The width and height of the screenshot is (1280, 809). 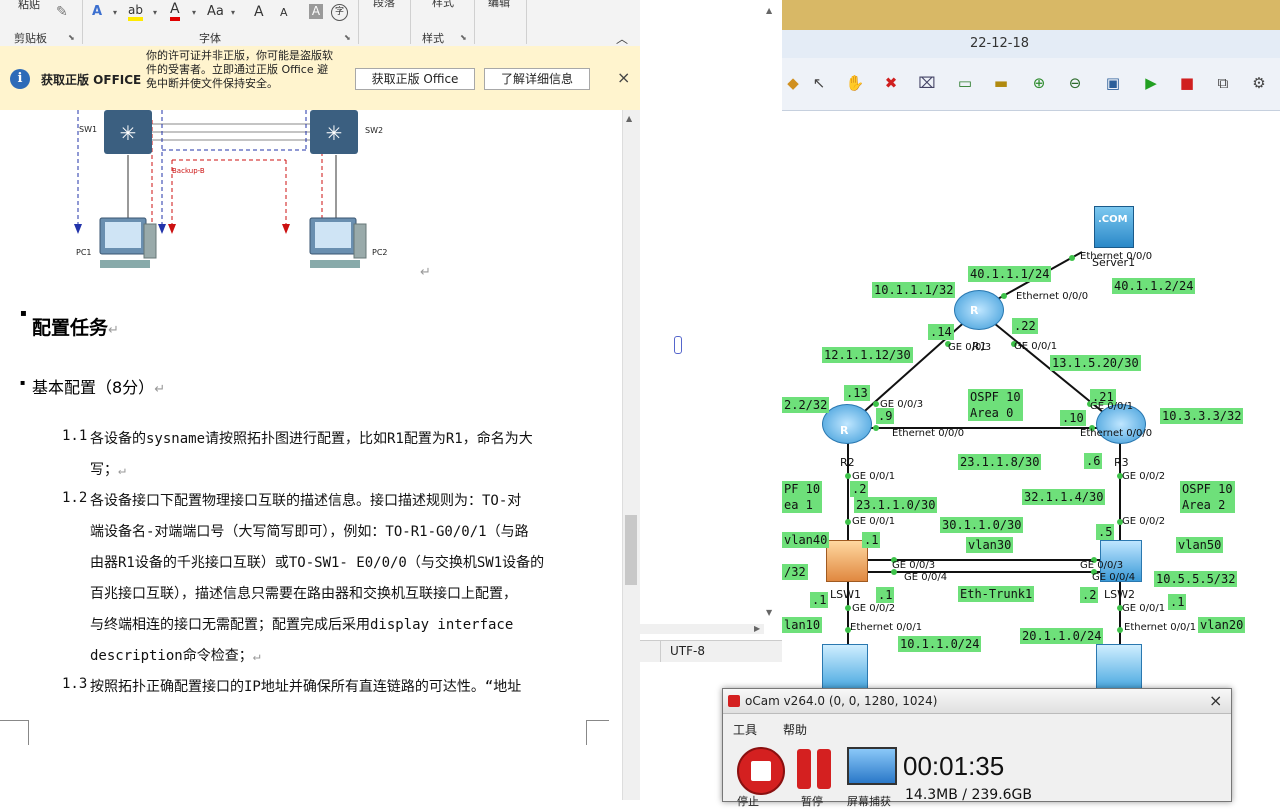 What do you see at coordinates (855, 83) in the screenshot?
I see `hand-icon: ✋` at bounding box center [855, 83].